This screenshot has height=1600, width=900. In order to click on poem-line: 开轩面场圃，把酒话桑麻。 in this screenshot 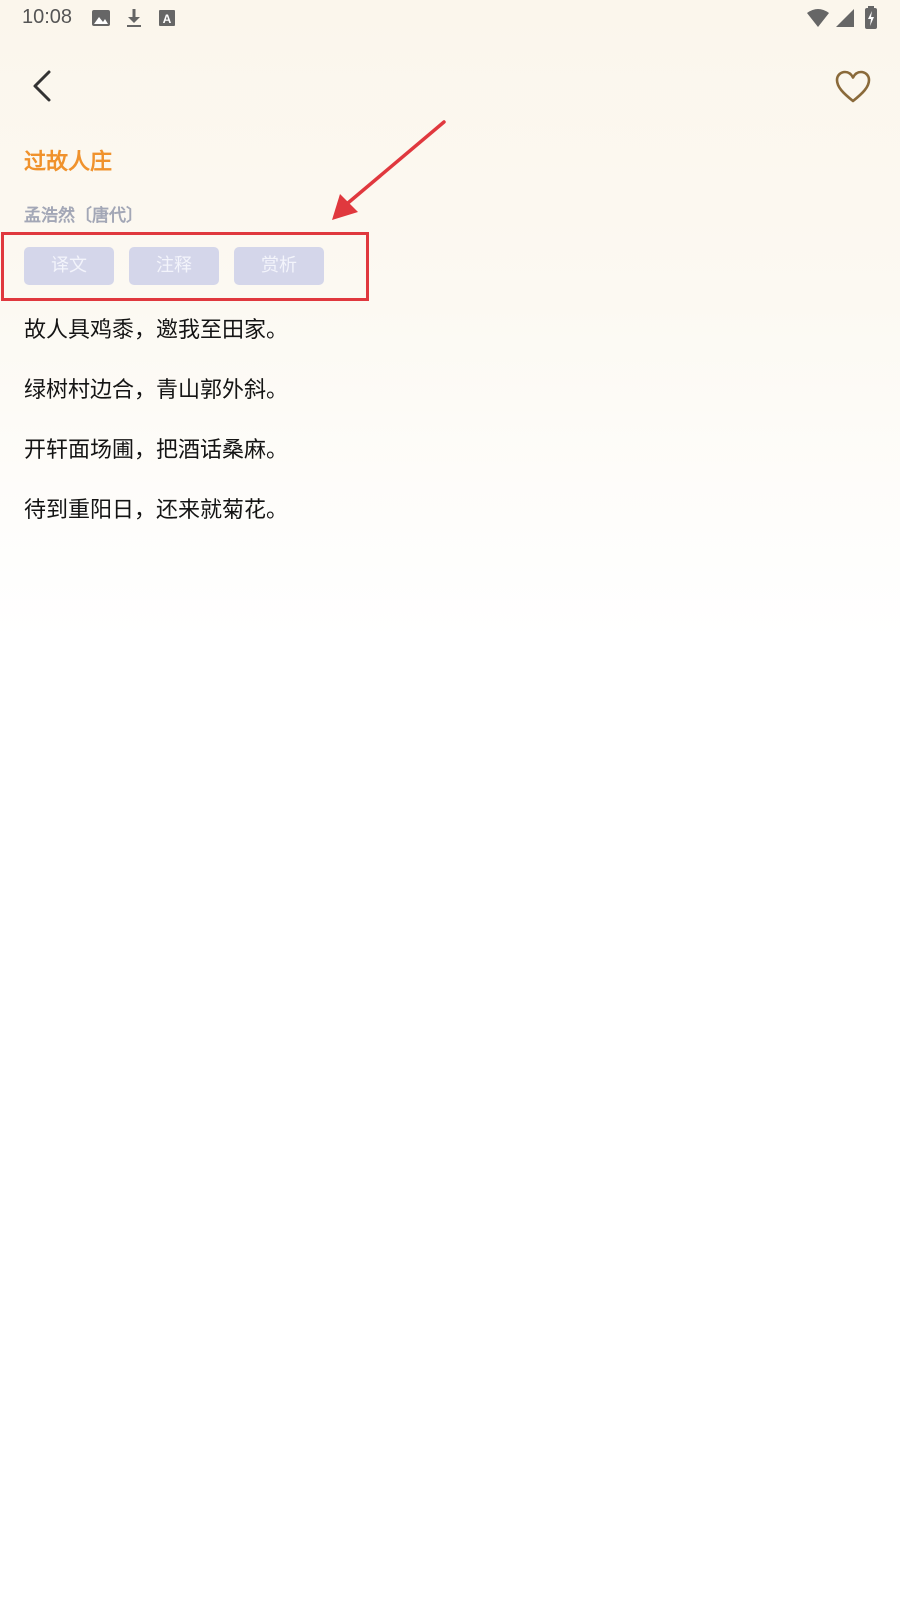, I will do `click(156, 450)`.